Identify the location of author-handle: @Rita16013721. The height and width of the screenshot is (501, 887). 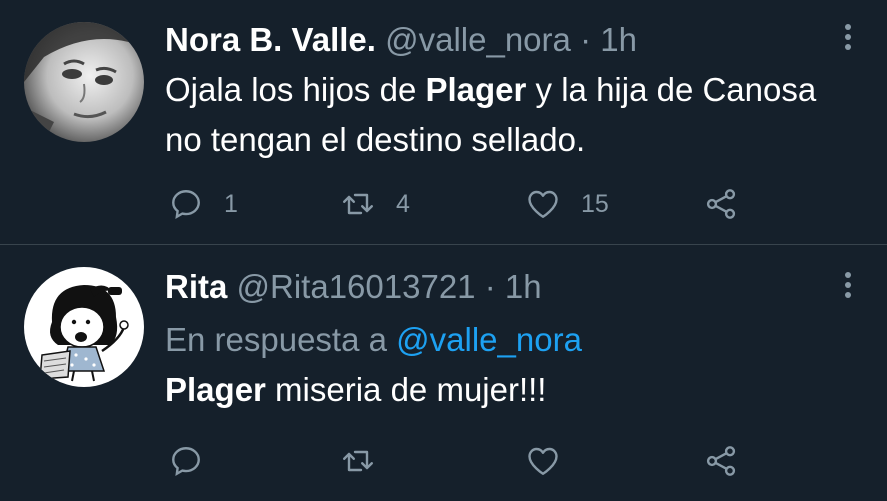
(356, 286).